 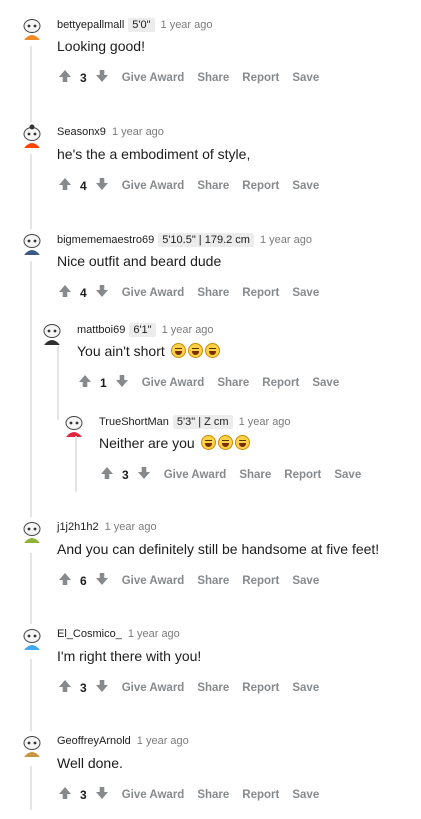 I want to click on user-flair: 6'1", so click(x=142, y=330).